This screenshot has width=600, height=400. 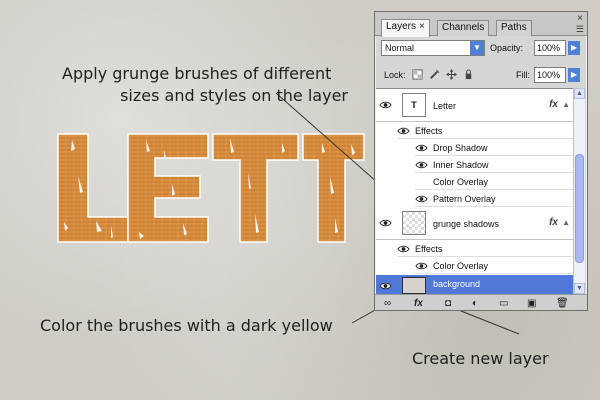 I want to click on layer-name: Letter, so click(x=445, y=106).